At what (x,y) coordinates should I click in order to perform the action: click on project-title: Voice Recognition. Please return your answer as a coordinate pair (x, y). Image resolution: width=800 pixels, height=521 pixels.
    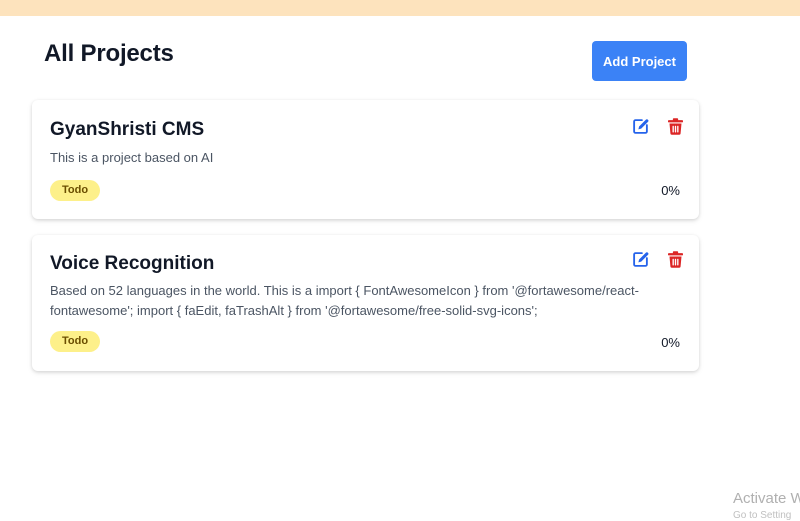
    Looking at the image, I should click on (132, 263).